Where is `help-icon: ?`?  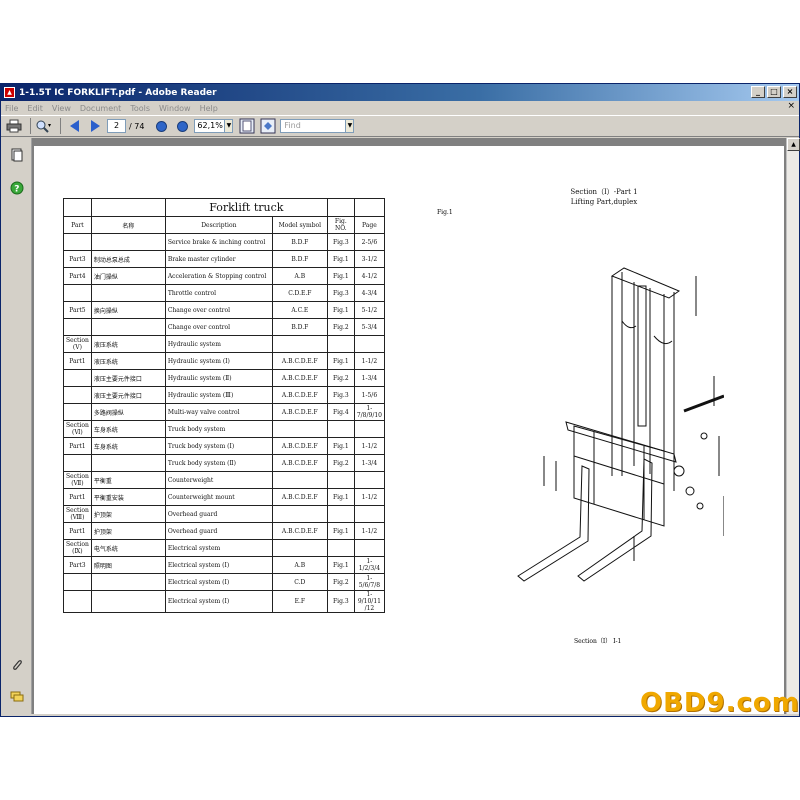
help-icon: ? is located at coordinates (17, 188).